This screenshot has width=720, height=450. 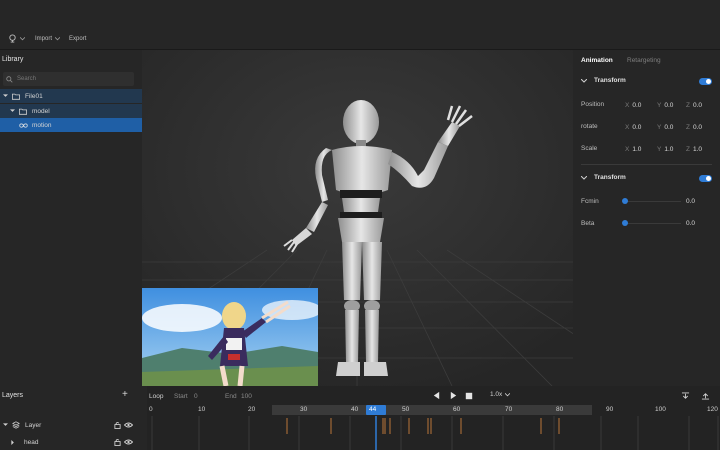 What do you see at coordinates (685, 396) in the screenshot?
I see `collapse-down-icon` at bounding box center [685, 396].